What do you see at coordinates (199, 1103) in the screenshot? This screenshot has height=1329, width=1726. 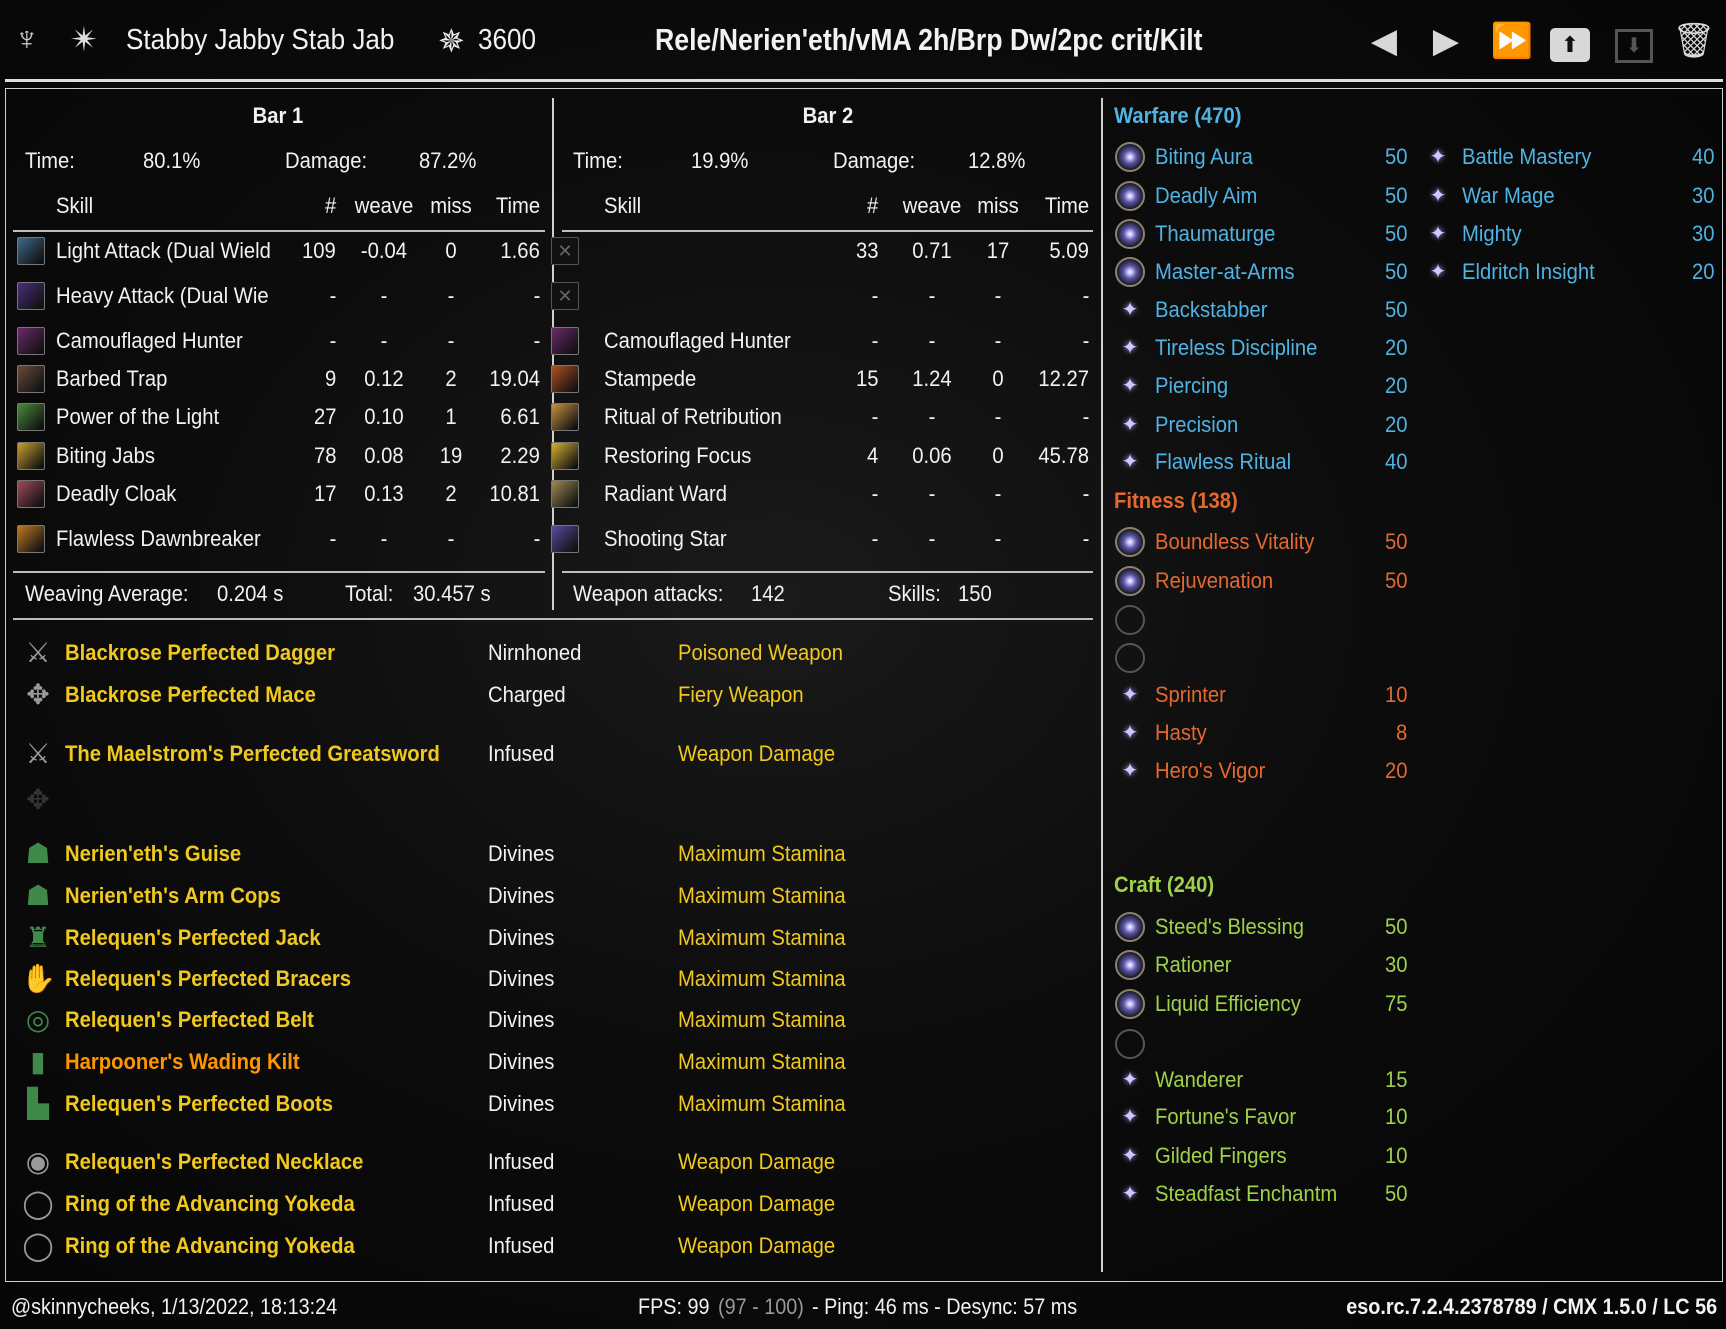 I see `gear-name: Relequen's Perfected Boots` at bounding box center [199, 1103].